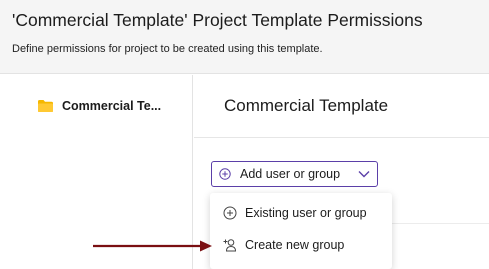 The image size is (489, 269). I want to click on add-user-or-group-button: Add user or group, so click(294, 174).